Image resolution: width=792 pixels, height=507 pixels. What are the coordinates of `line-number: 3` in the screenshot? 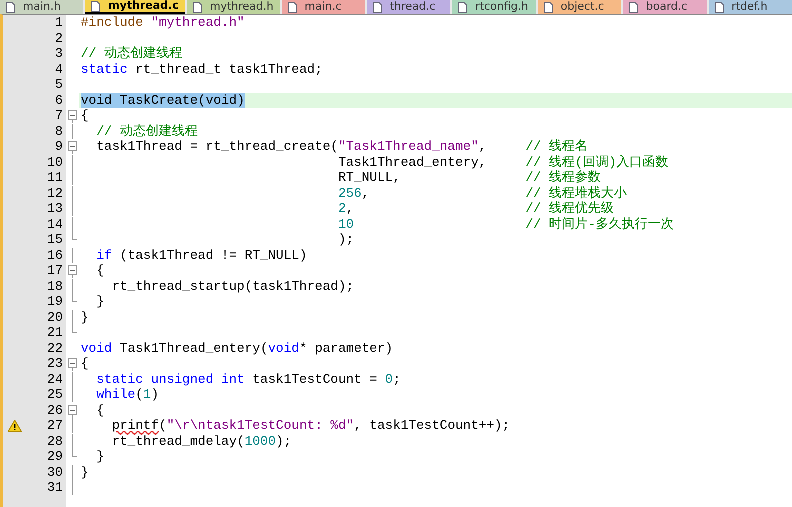 It's located at (59, 54).